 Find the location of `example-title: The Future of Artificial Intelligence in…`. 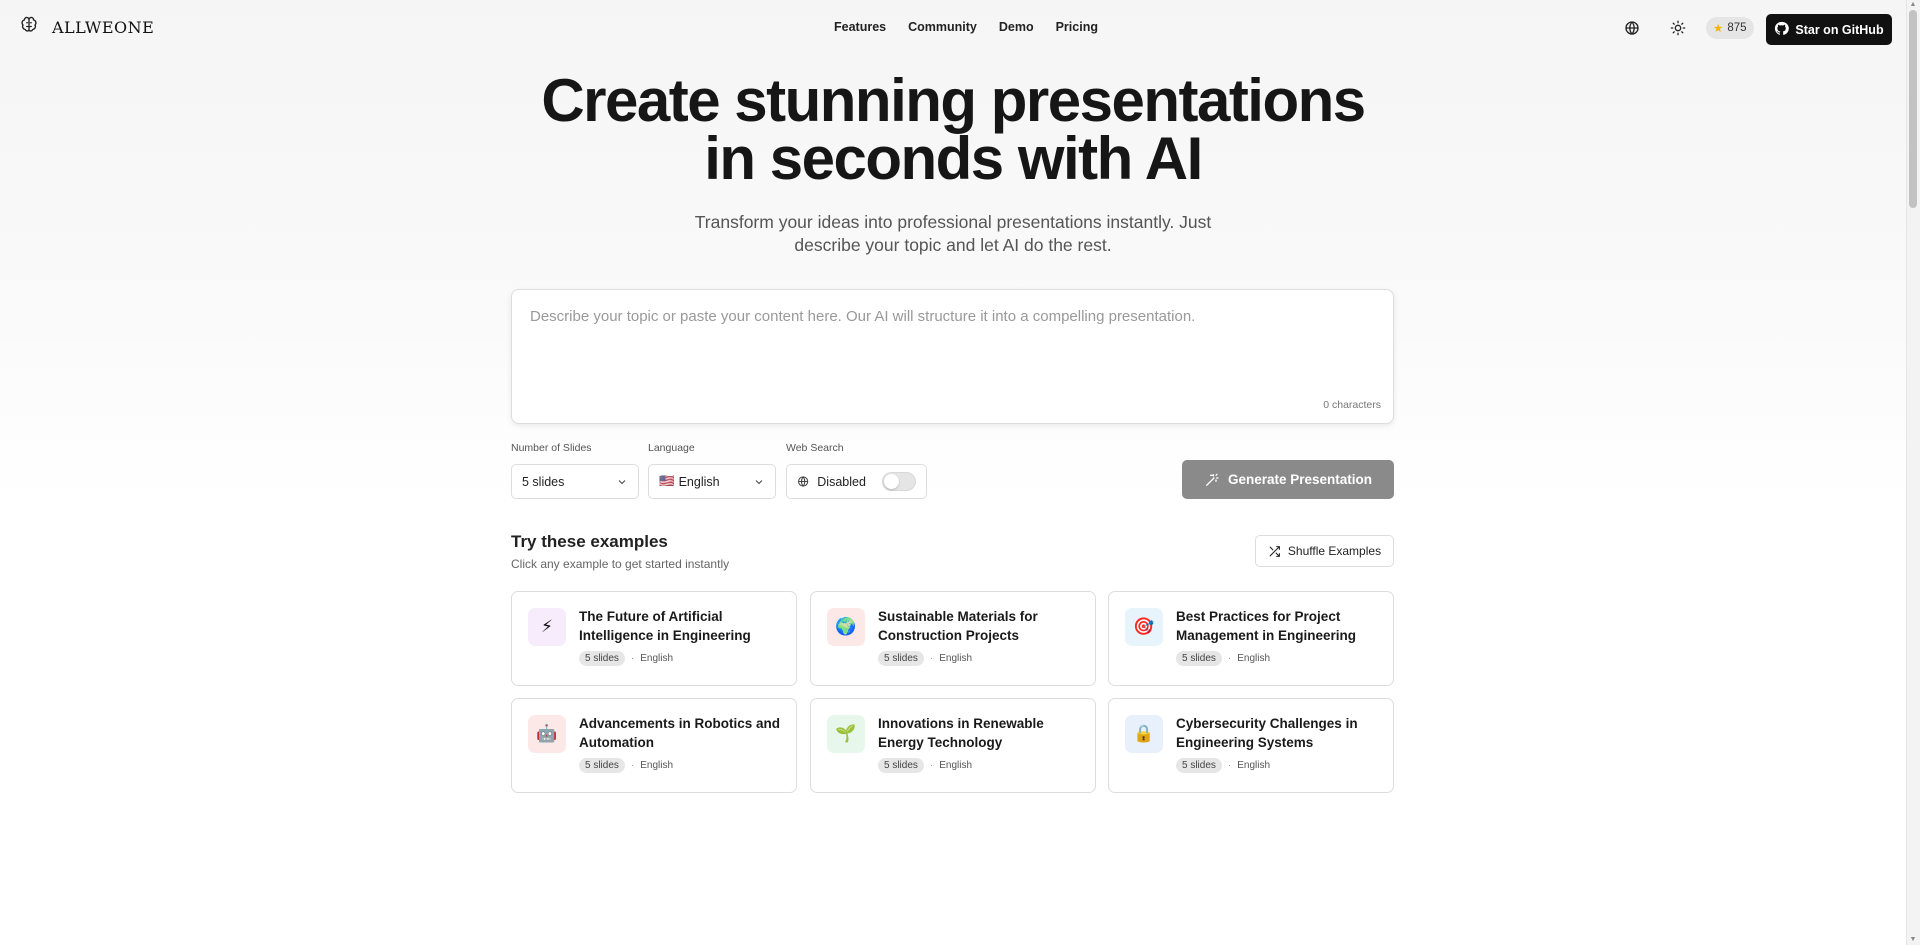

example-title: The Future of Artificial Intelligence in… is located at coordinates (665, 626).